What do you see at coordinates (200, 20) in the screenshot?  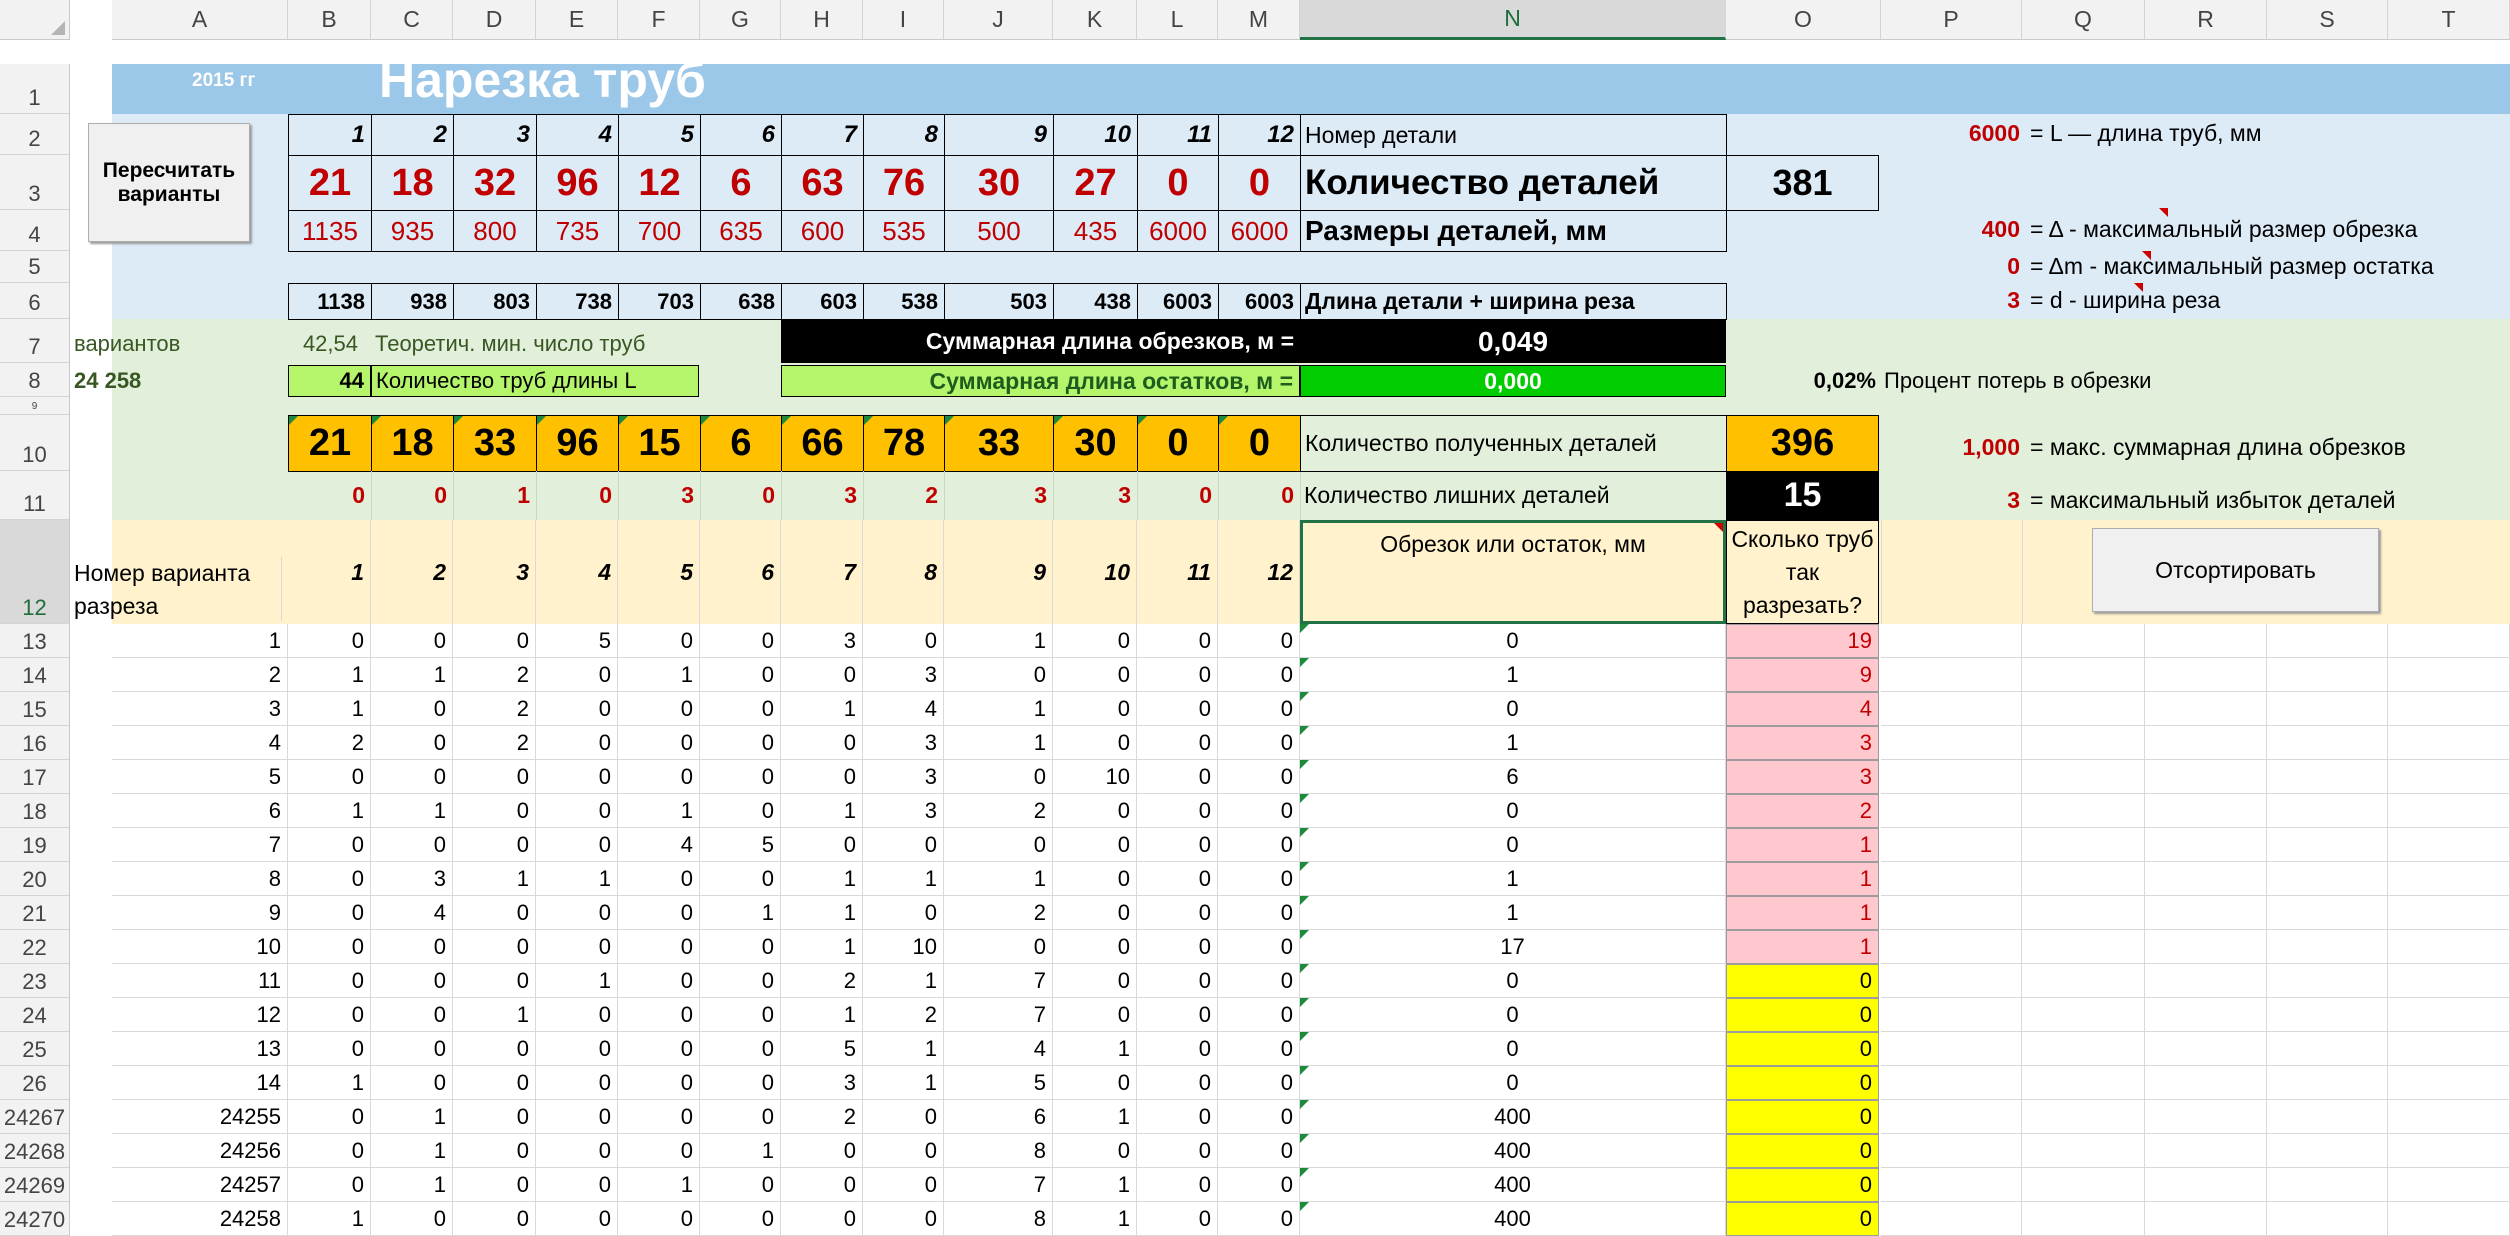 I see `column-header-a: A` at bounding box center [200, 20].